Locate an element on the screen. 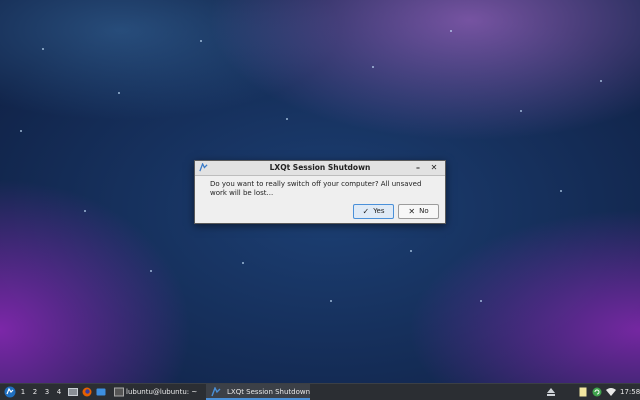 The width and height of the screenshot is (640, 400). yes-label: Yes is located at coordinates (379, 211).